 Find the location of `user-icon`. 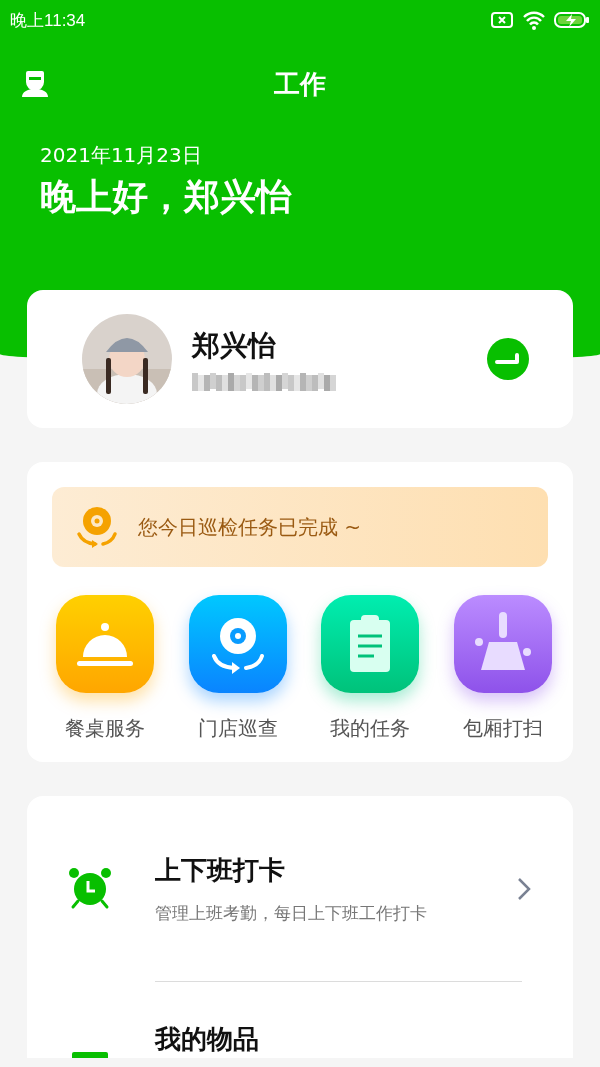

user-icon is located at coordinates (35, 84).